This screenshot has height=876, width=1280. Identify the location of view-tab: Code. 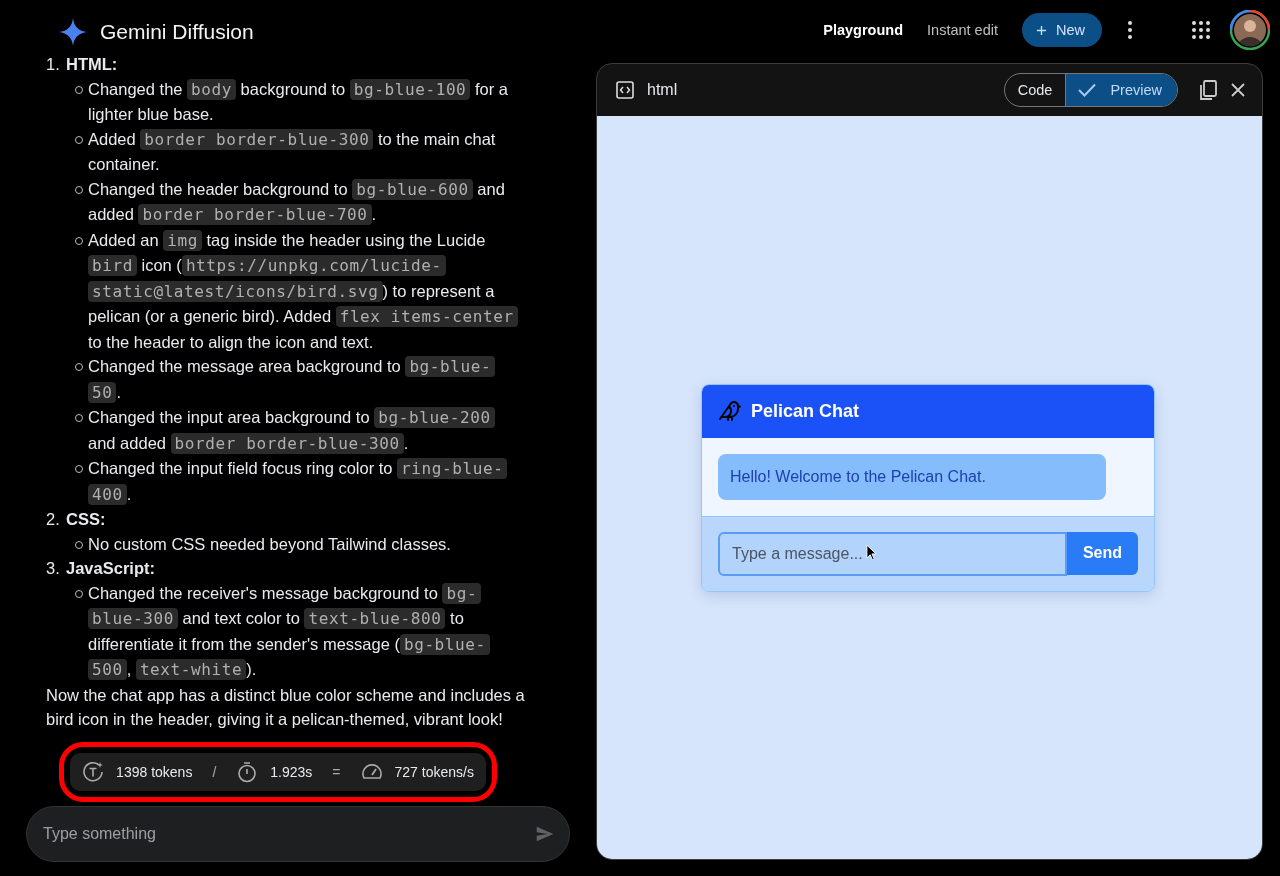
(1035, 90).